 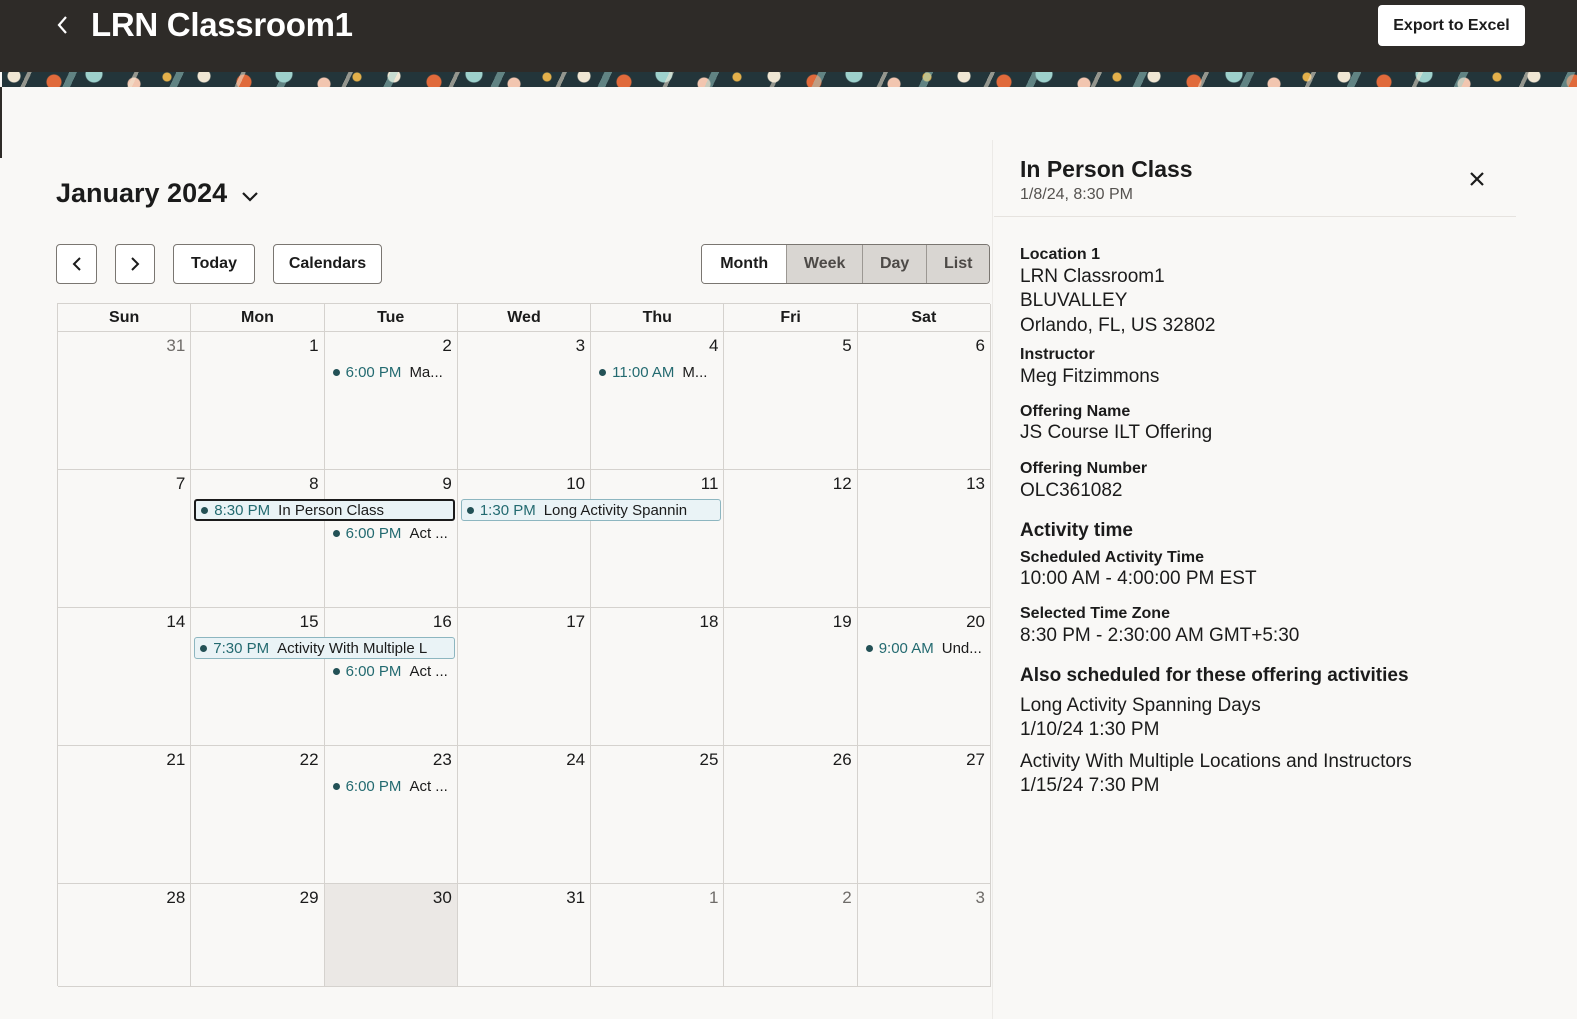 What do you see at coordinates (76, 264) in the screenshot?
I see `previous-month-button` at bounding box center [76, 264].